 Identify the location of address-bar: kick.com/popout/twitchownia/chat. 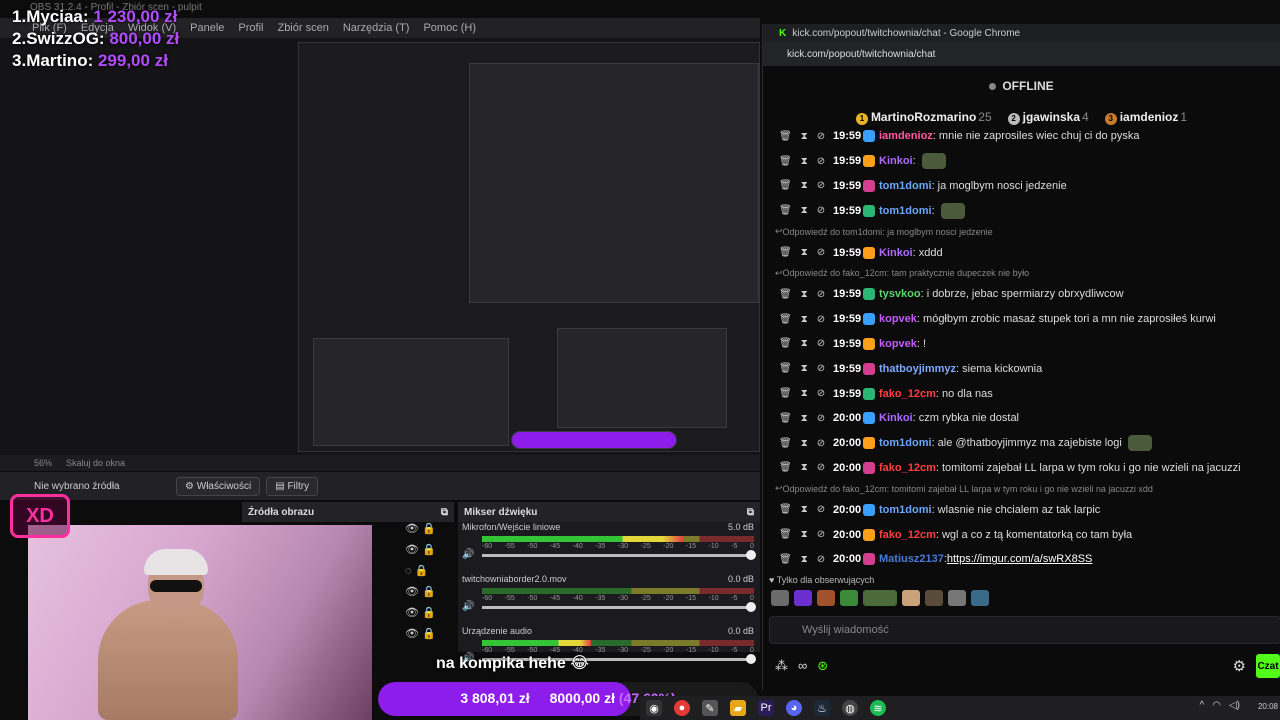
(1021, 54).